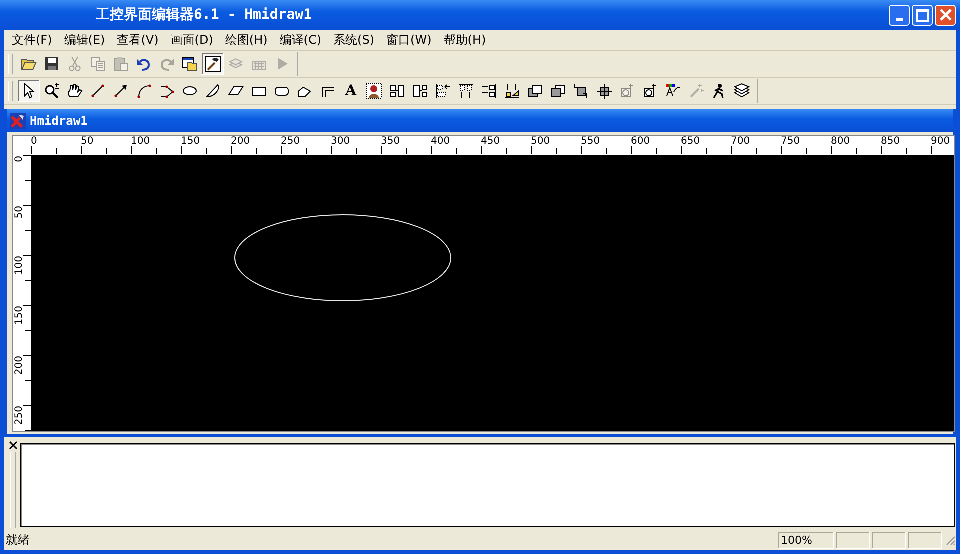 The width and height of the screenshot is (960, 554). I want to click on undo-icon, so click(144, 64).